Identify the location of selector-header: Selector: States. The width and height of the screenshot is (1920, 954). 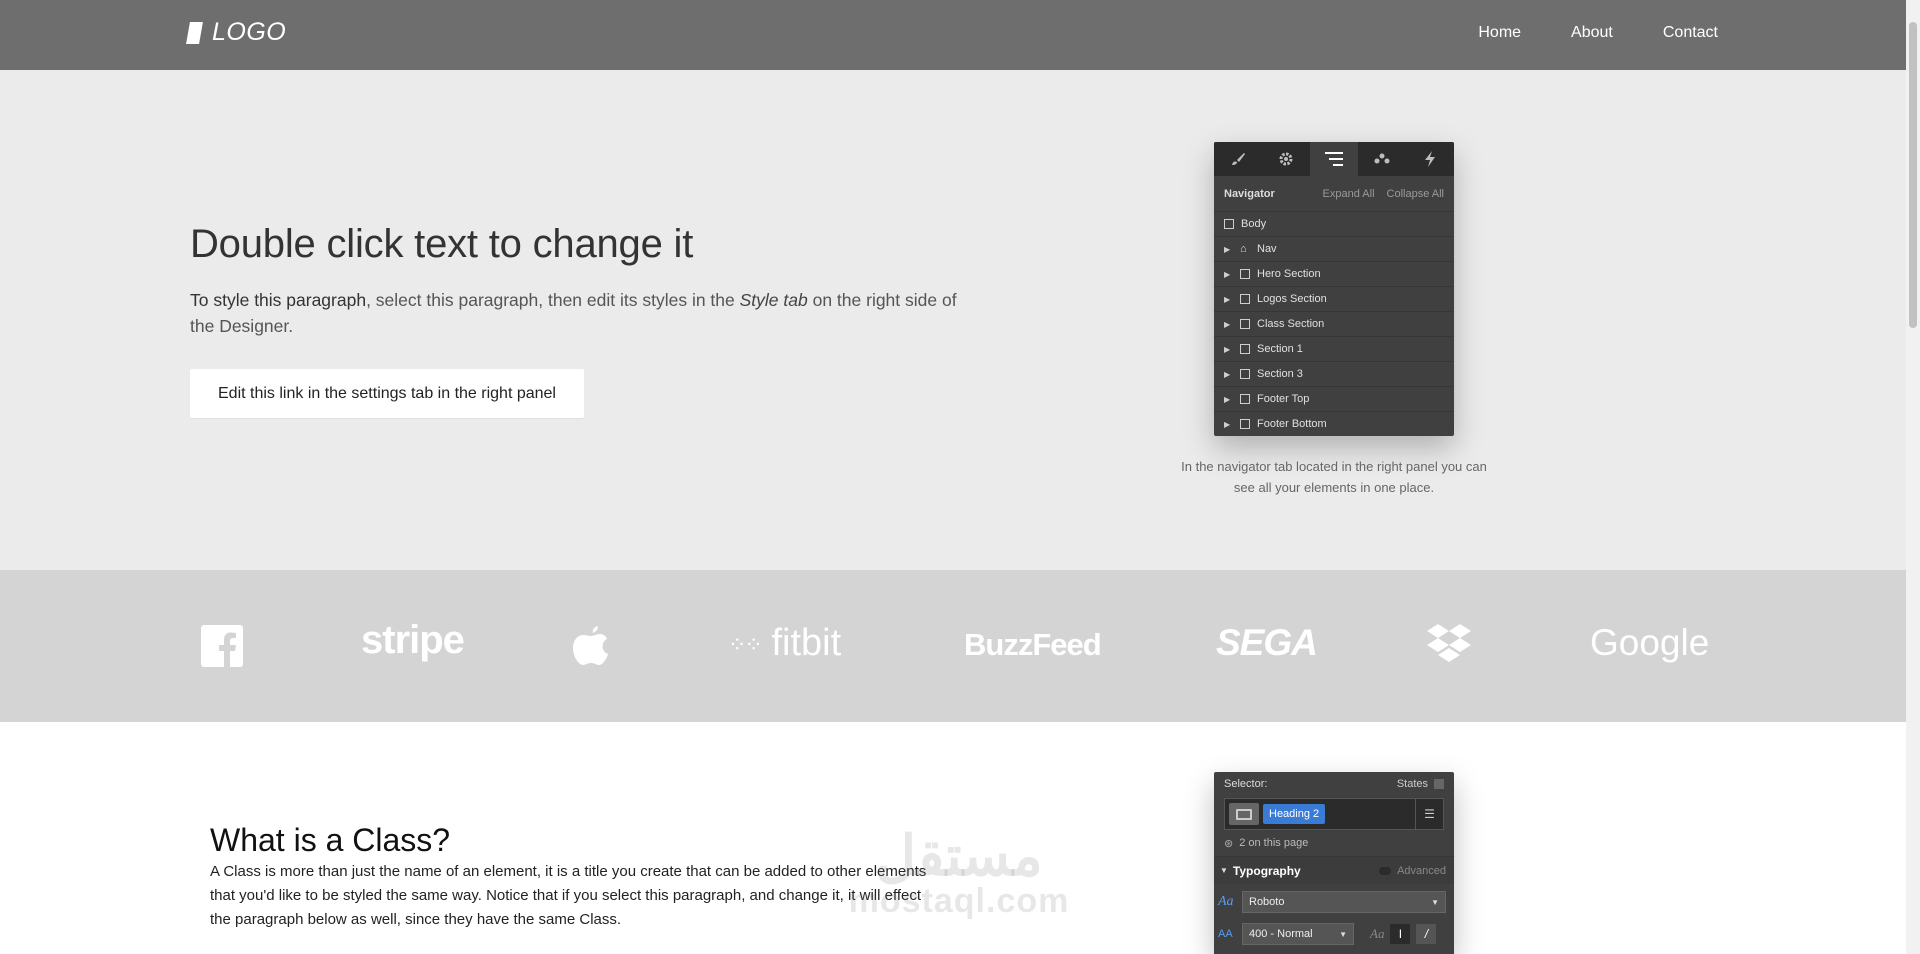
(1334, 784).